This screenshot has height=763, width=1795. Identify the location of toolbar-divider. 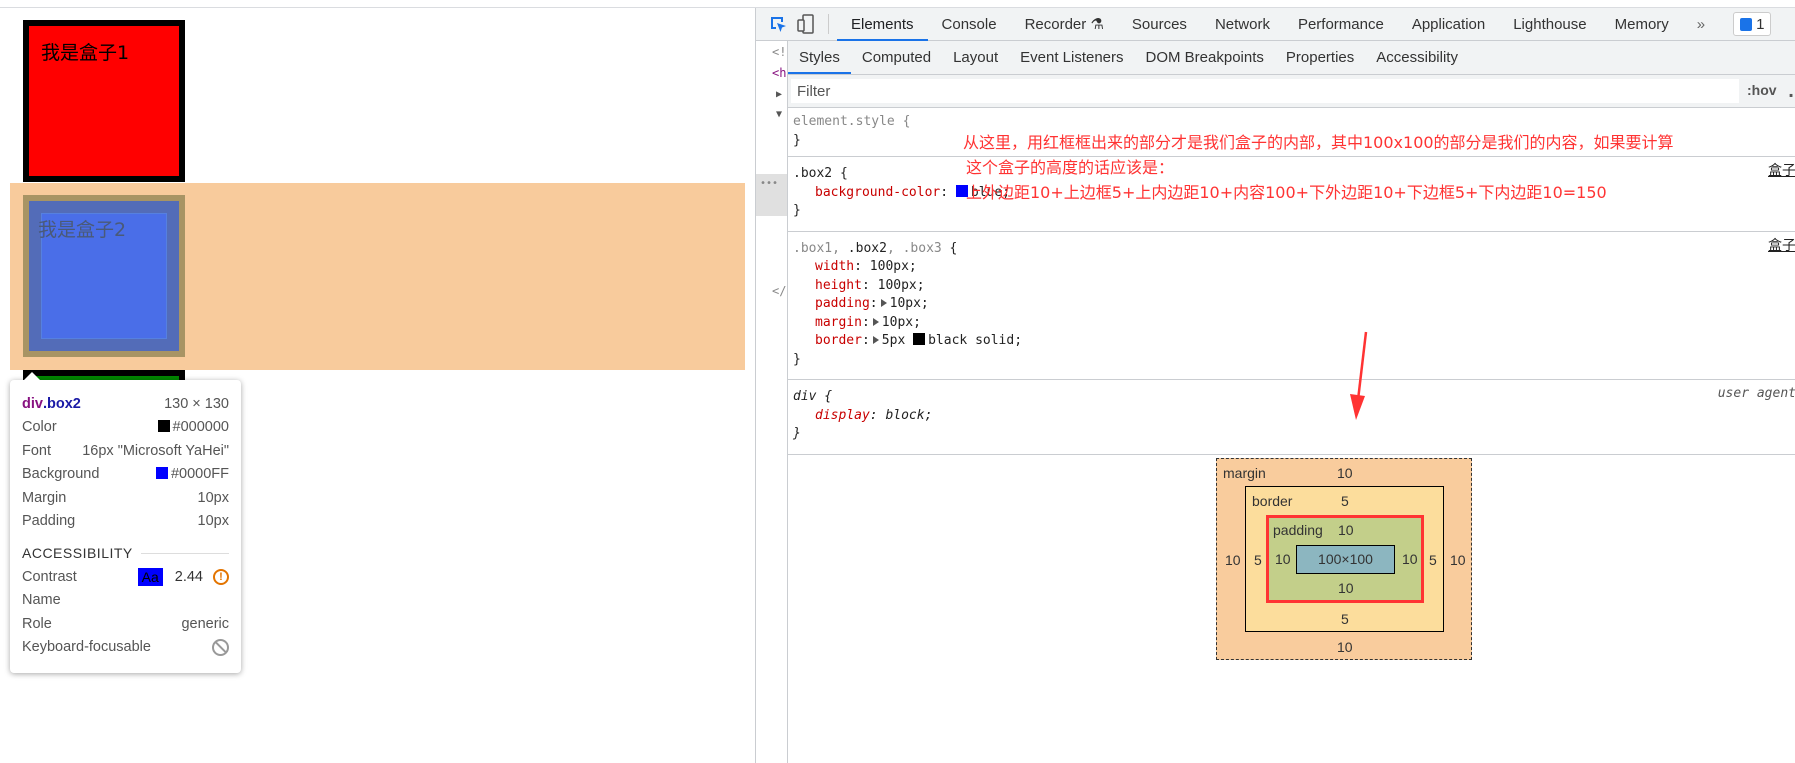
(828, 24).